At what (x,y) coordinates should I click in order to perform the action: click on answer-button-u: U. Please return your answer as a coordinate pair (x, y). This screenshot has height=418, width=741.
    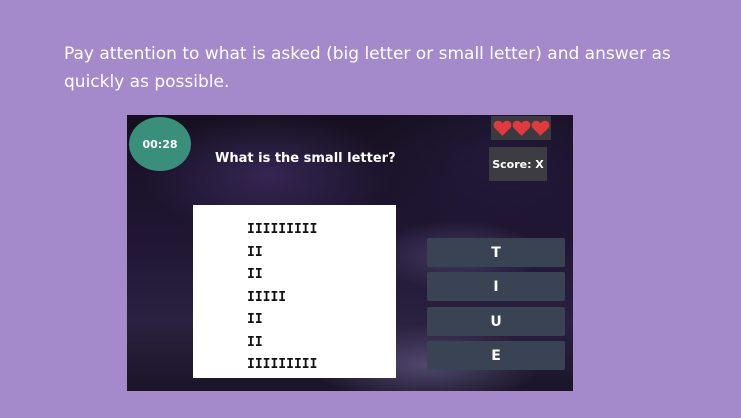
    Looking at the image, I should click on (496, 321).